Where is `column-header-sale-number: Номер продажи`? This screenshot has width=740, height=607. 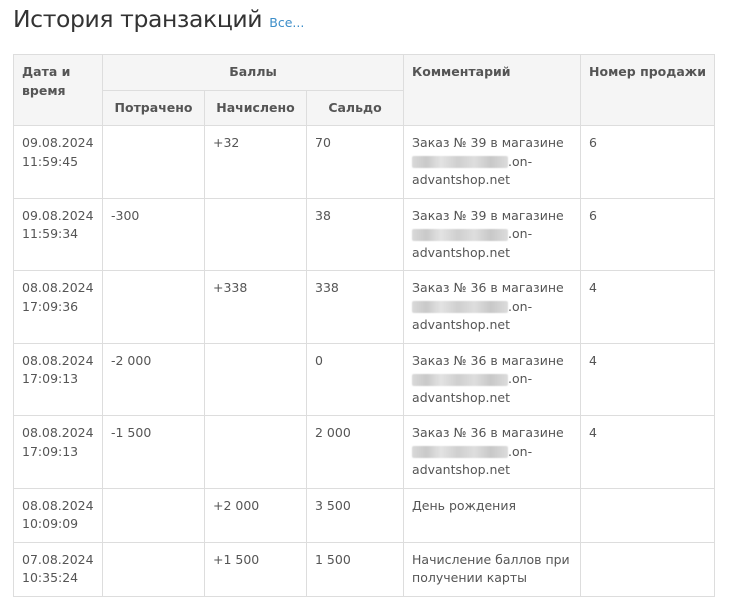
column-header-sale-number: Номер продажи is located at coordinates (648, 90).